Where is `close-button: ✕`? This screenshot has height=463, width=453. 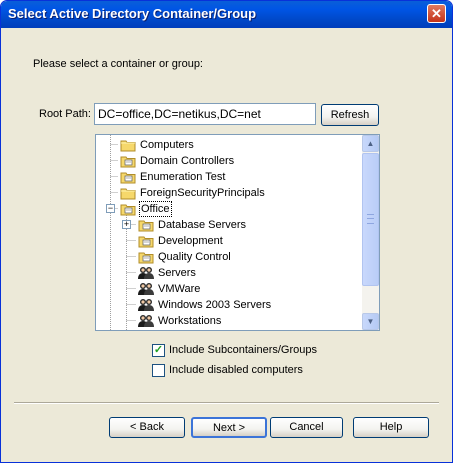
close-button: ✕ is located at coordinates (436, 13).